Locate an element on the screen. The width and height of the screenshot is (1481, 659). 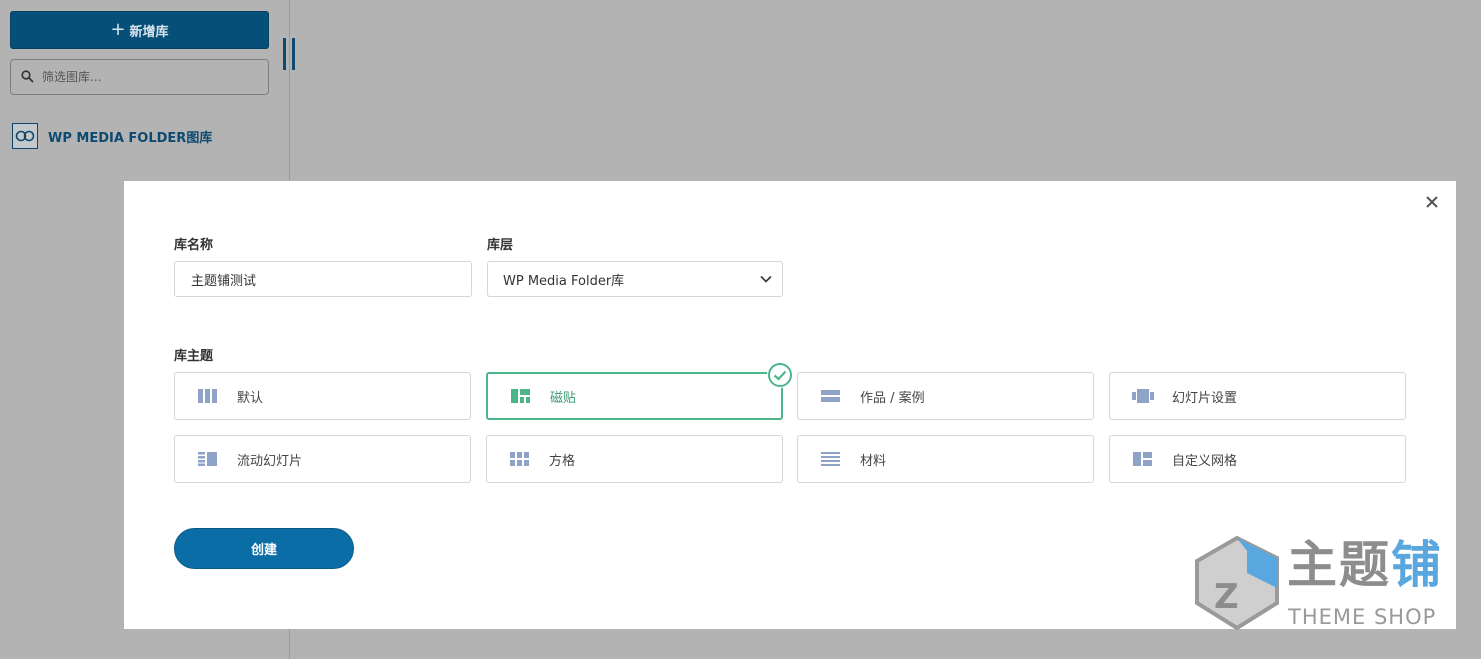
gallery-level-select: WP Media Folder库 is located at coordinates (635, 279).